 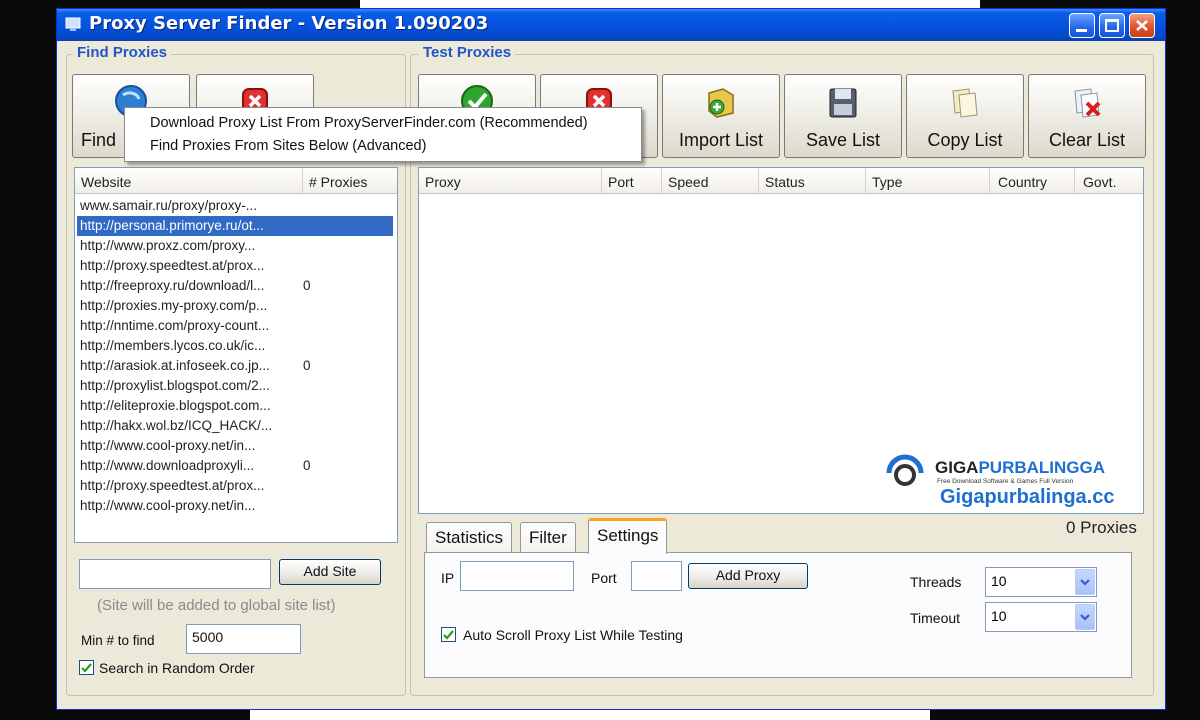 What do you see at coordinates (99, 140) in the screenshot?
I see `find-button-label: Find` at bounding box center [99, 140].